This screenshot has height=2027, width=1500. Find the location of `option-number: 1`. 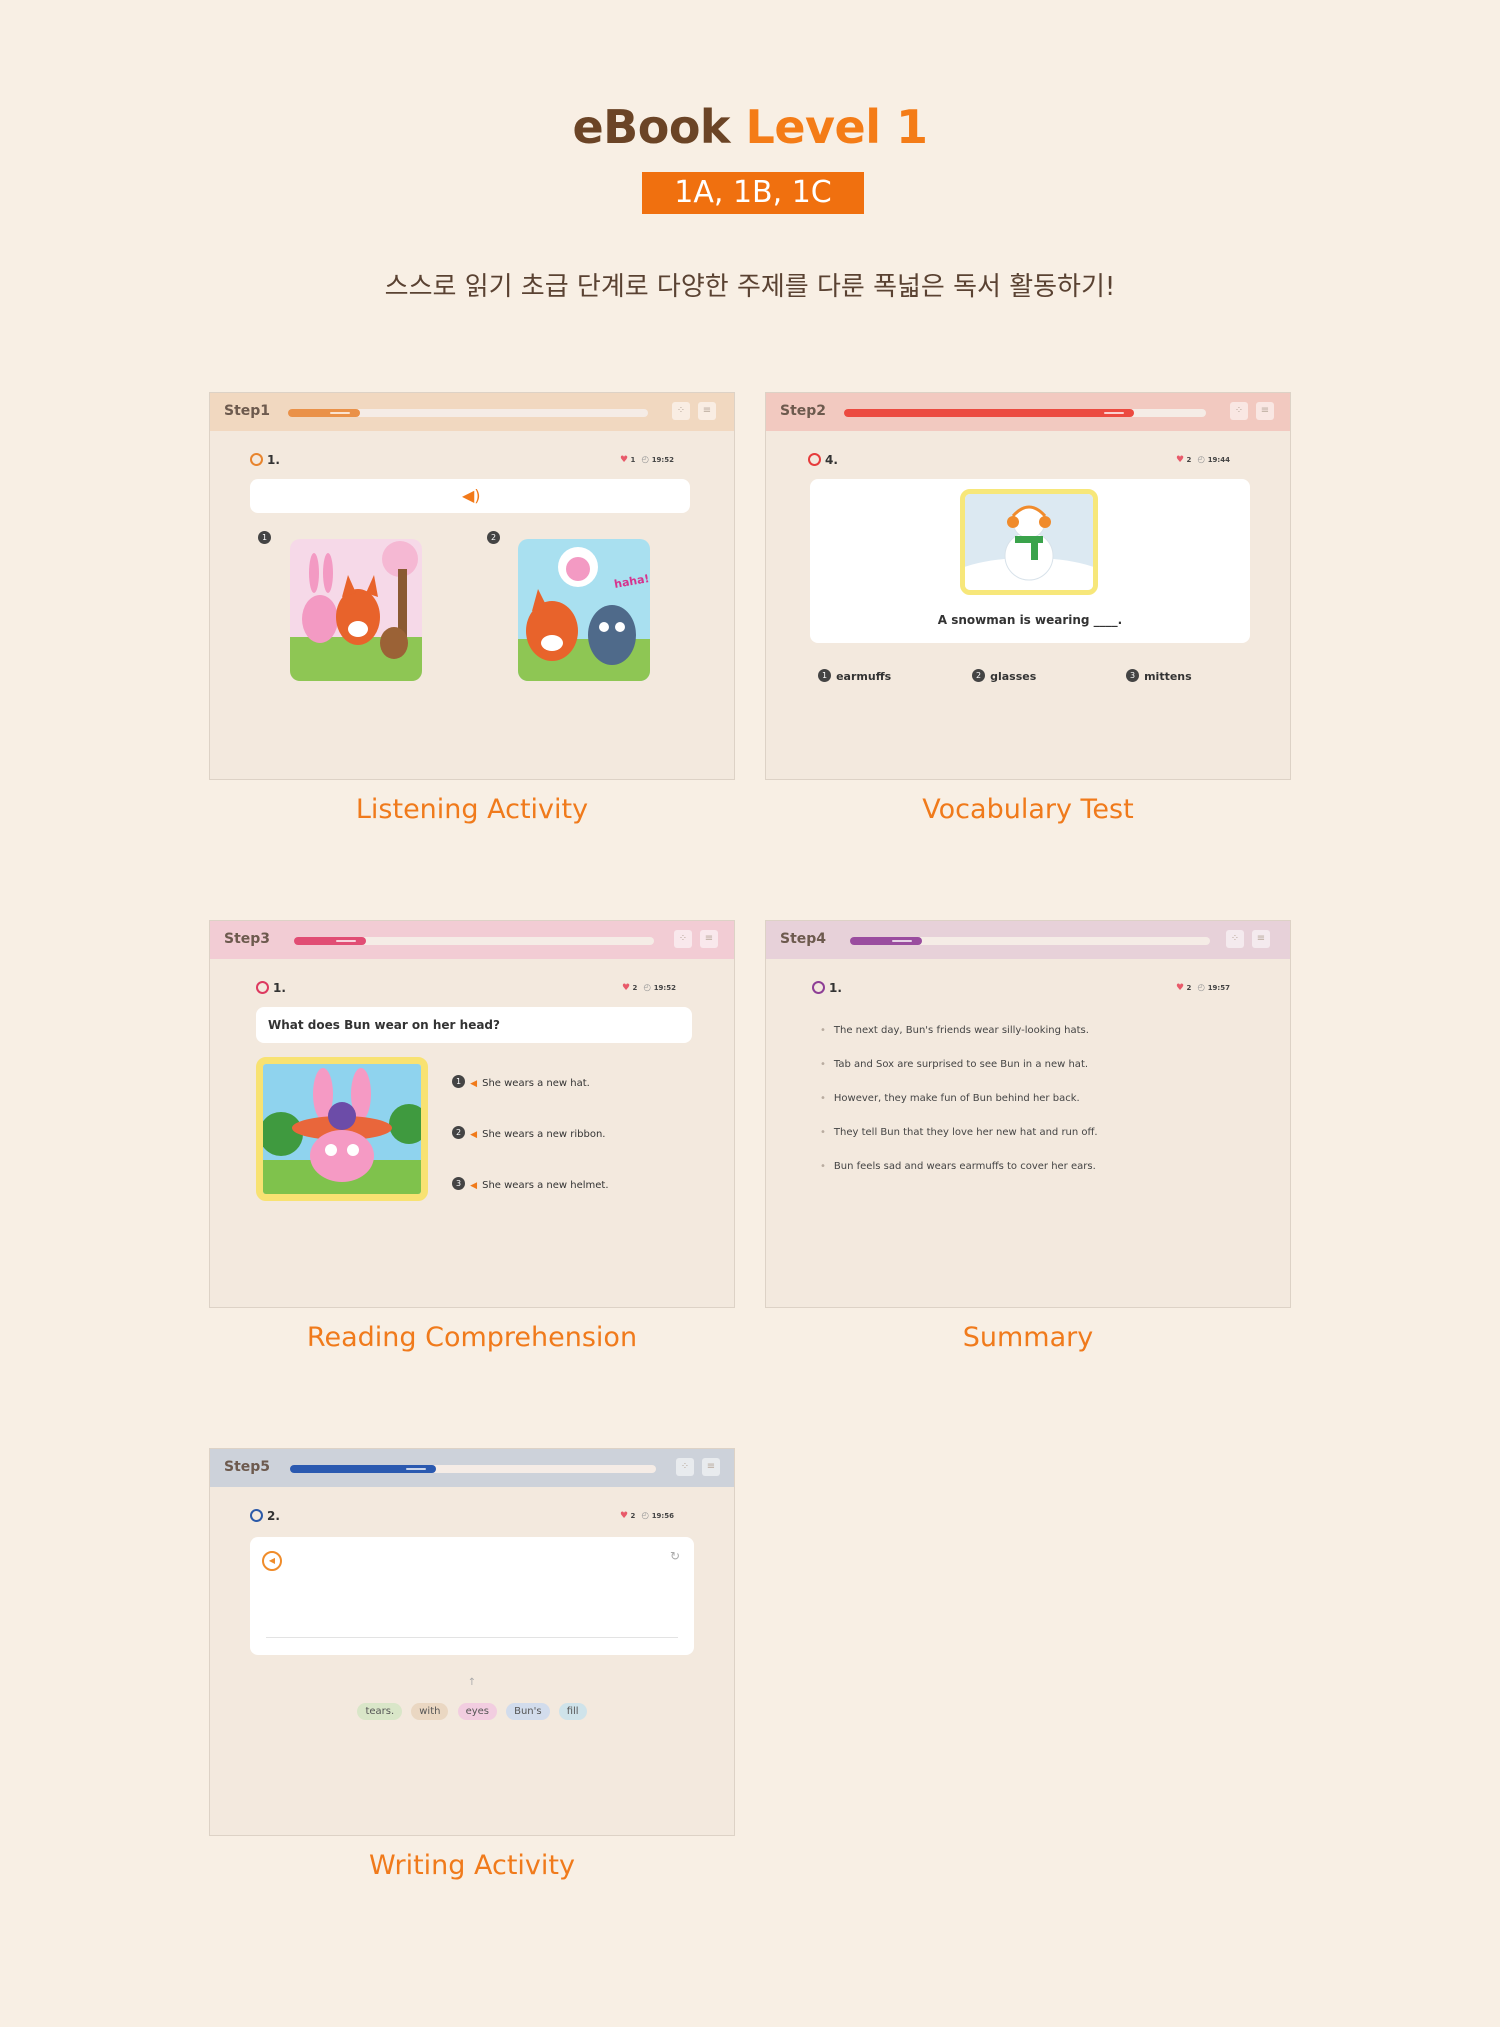

option-number: 1 is located at coordinates (264, 537).